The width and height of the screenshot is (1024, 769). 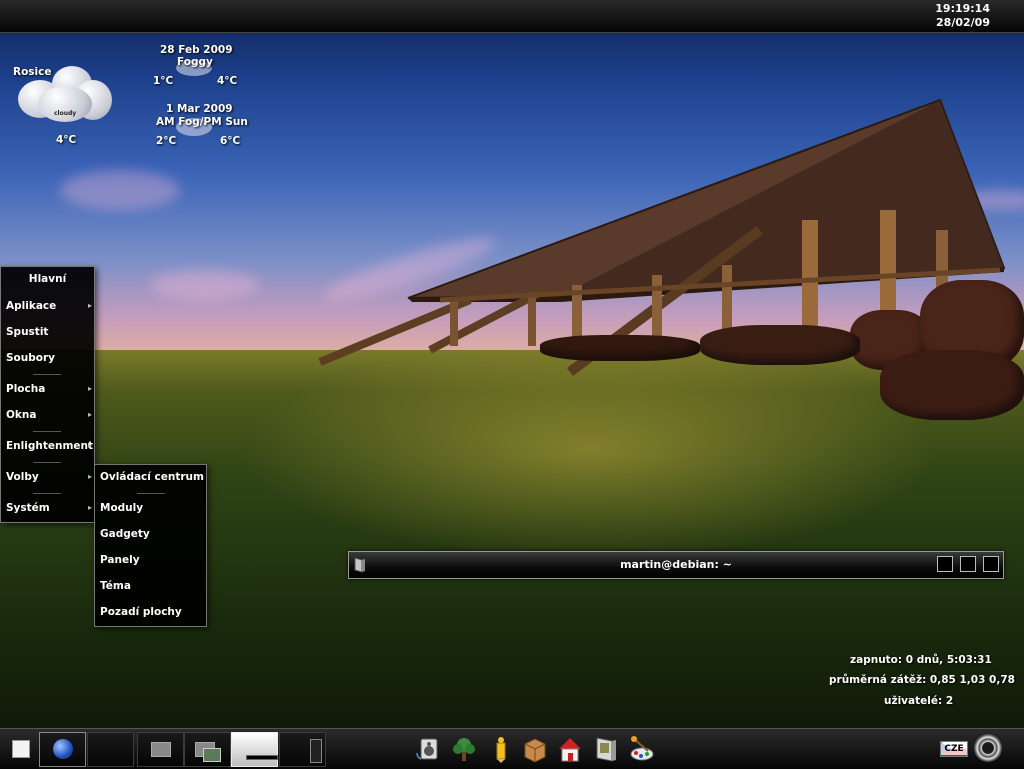 I want to click on menu-item-okna: Okna ▸, so click(x=47, y=415).